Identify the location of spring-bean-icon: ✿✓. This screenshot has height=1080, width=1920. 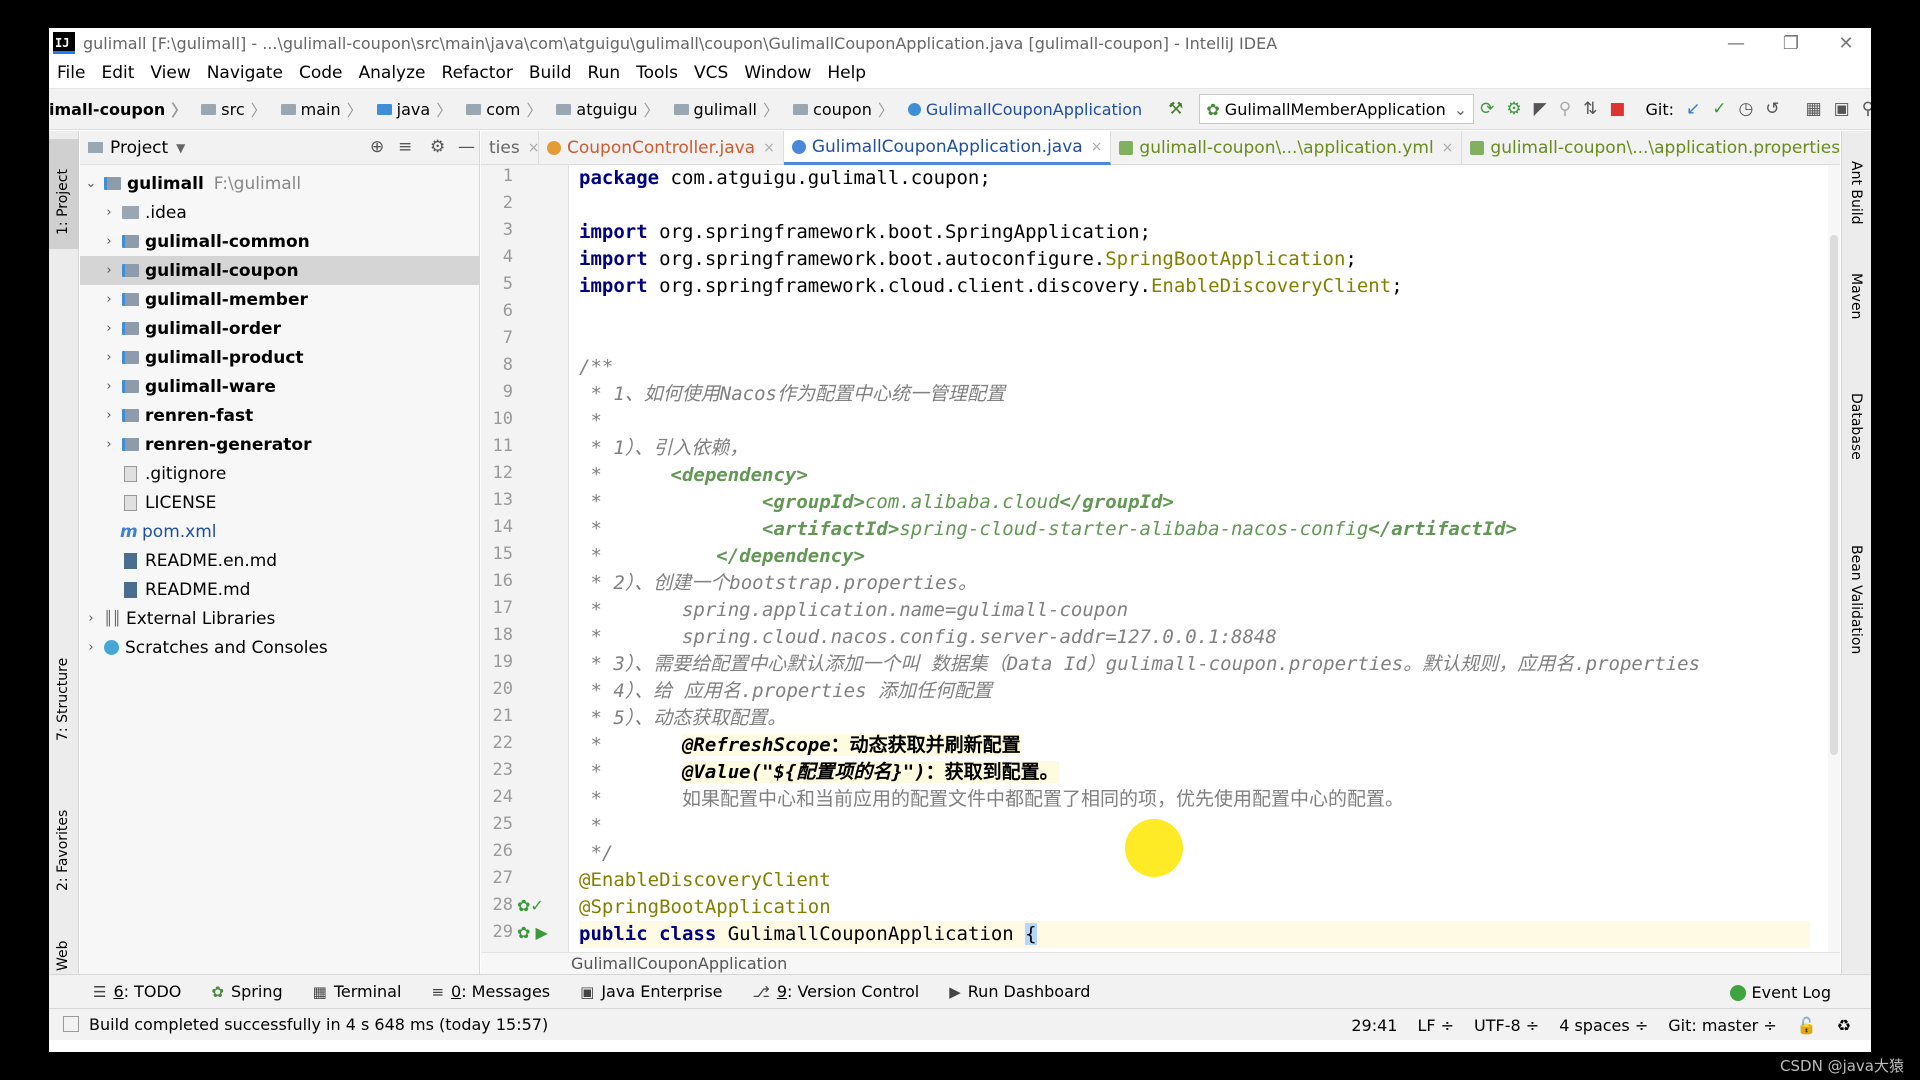
(530, 905).